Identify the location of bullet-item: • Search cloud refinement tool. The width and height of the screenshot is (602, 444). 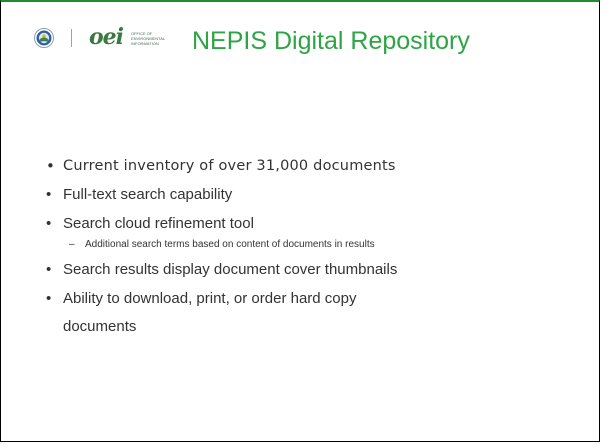
(313, 224).